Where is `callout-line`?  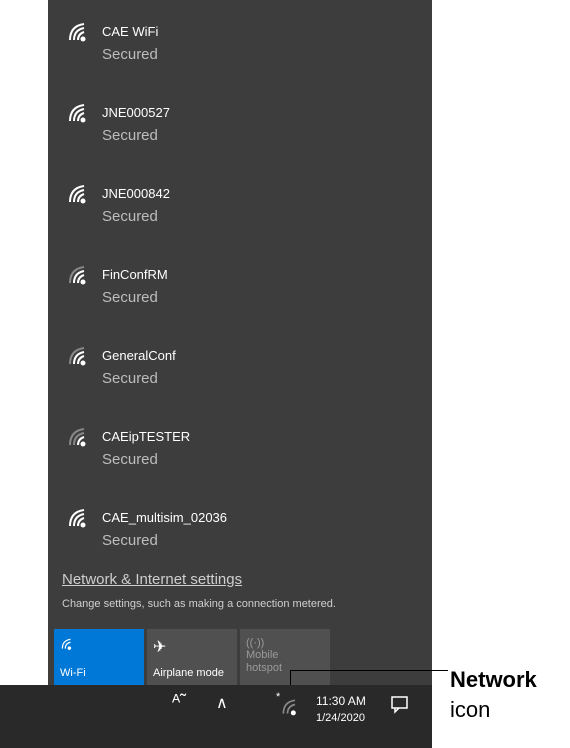
callout-line is located at coordinates (369, 677).